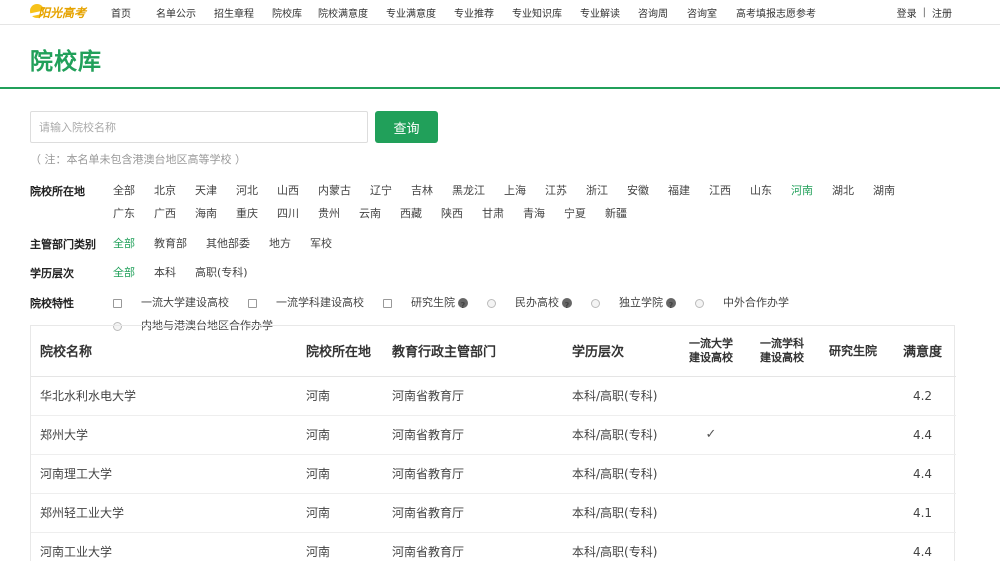 The image size is (1000, 561). What do you see at coordinates (121, 12) in the screenshot?
I see `nav-item-0: 首页` at bounding box center [121, 12].